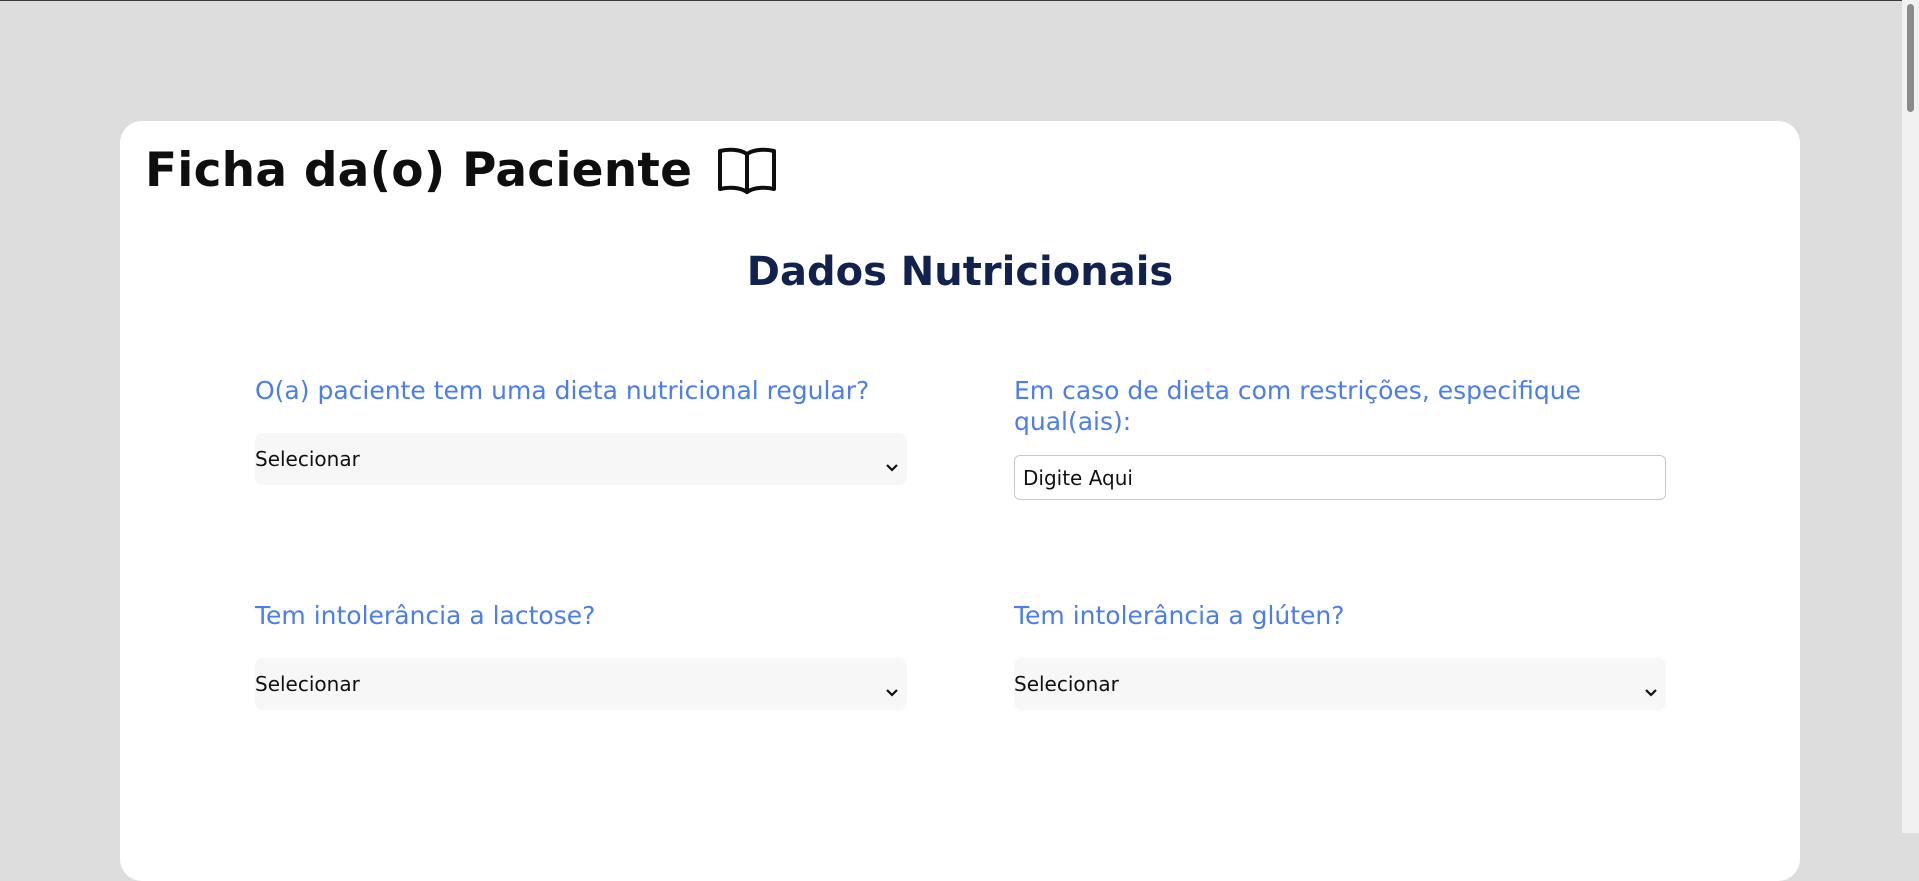 The image size is (1919, 881). Describe the element at coordinates (747, 171) in the screenshot. I see `book-open-icon` at that location.